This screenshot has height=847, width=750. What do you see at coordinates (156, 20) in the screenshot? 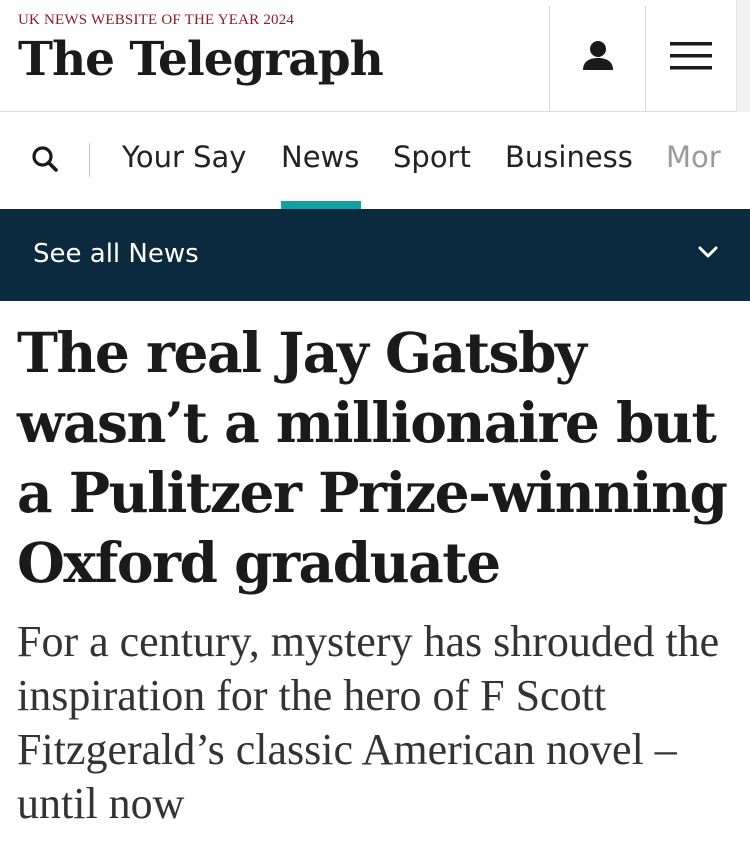
I see `award-banner: UK NEWS WEBSITE OF THE YEAR 2024` at bounding box center [156, 20].